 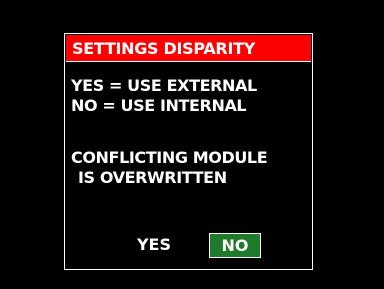 What do you see at coordinates (235, 245) in the screenshot?
I see `no-button: NO` at bounding box center [235, 245].